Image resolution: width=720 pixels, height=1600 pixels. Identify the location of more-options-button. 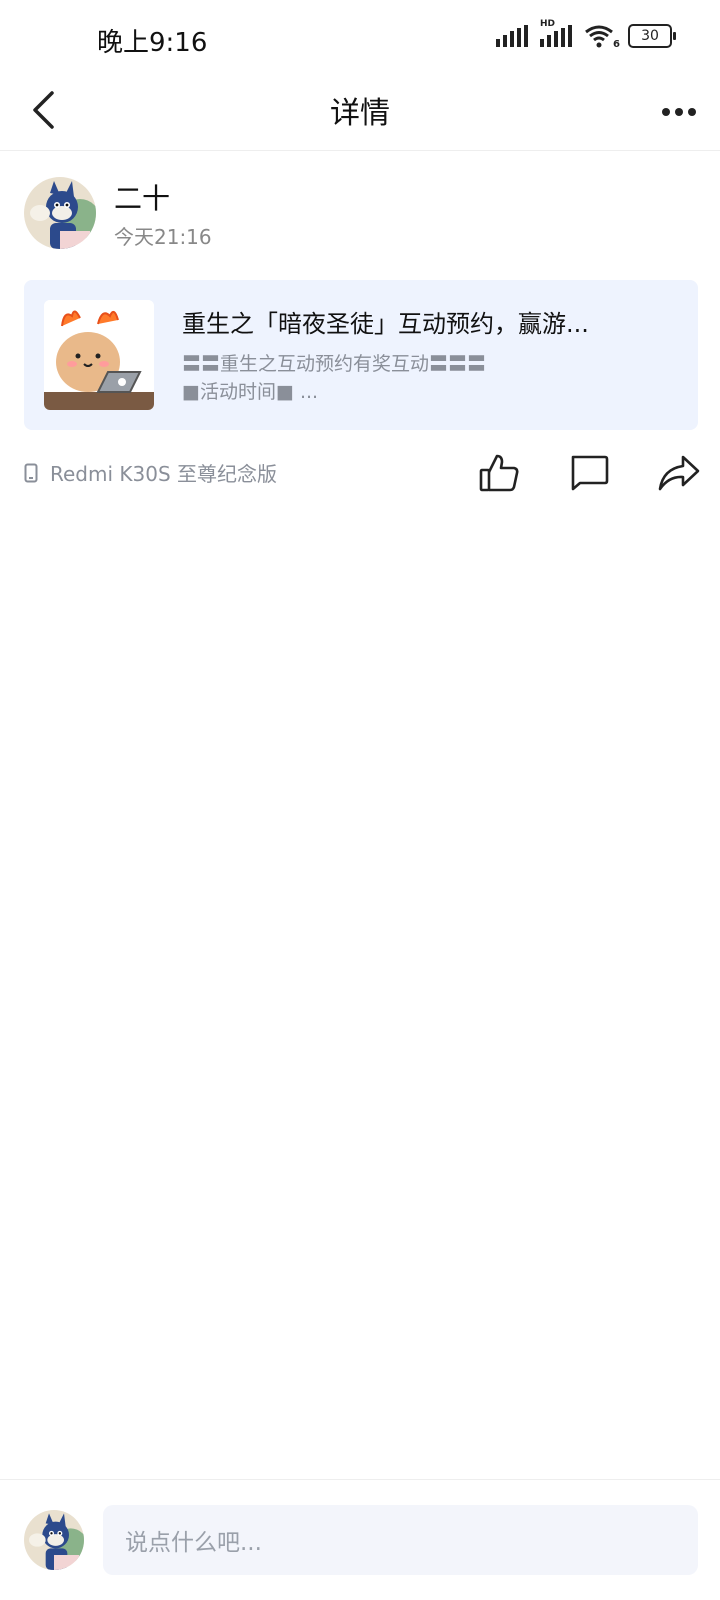
(679, 112).